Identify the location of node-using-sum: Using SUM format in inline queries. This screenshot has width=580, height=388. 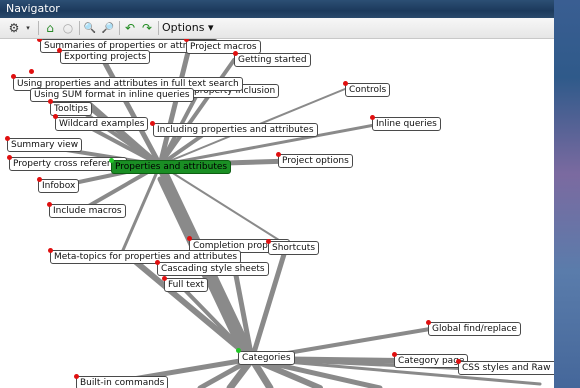
(112, 95).